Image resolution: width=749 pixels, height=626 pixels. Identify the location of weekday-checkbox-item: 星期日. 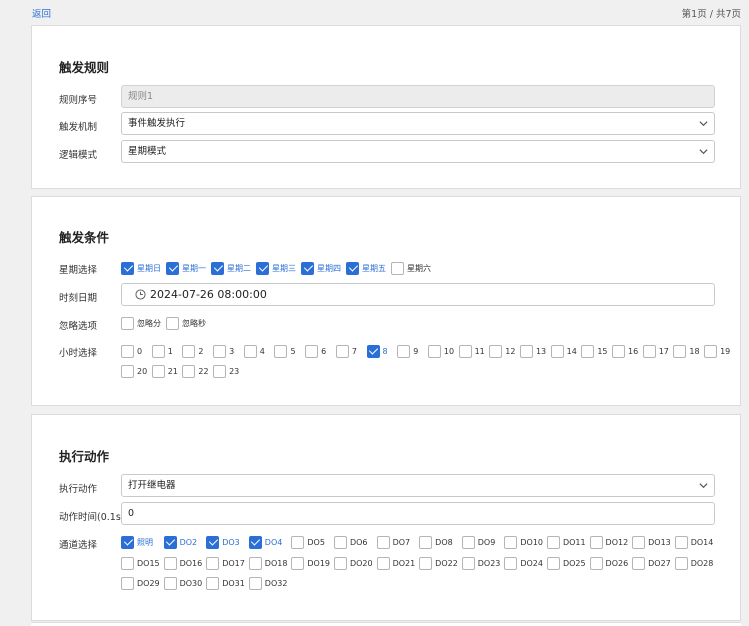
(141, 268).